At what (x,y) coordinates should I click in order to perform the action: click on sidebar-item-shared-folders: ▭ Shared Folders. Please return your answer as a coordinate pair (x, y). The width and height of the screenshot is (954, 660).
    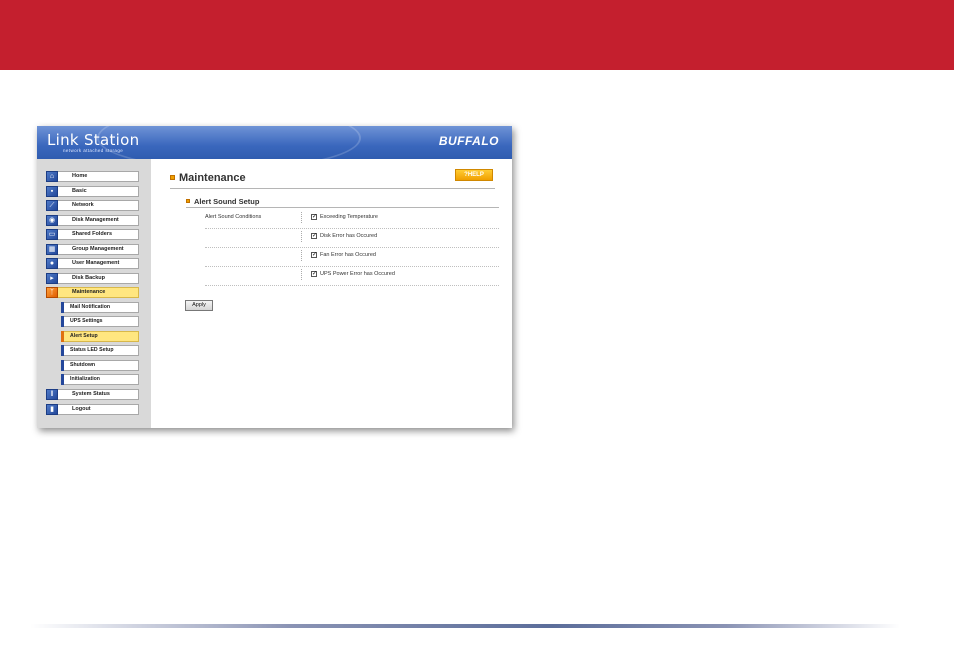
    Looking at the image, I should click on (92, 234).